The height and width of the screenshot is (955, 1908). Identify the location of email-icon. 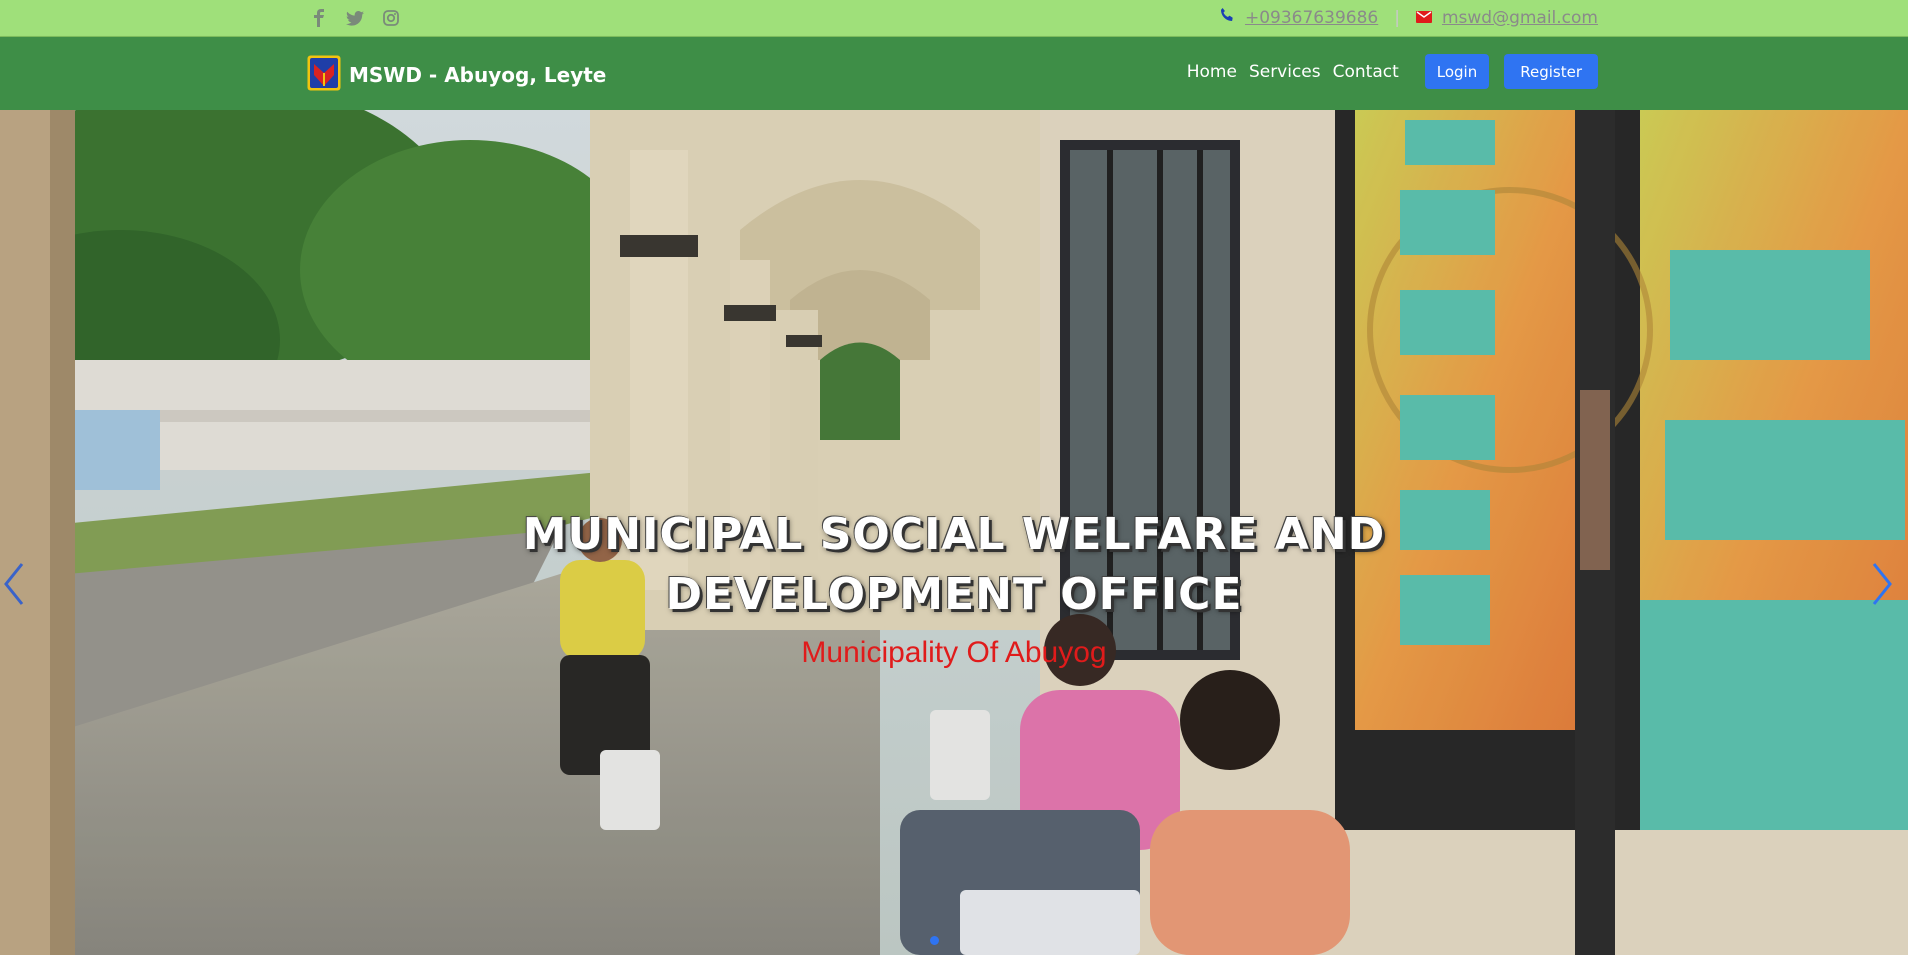
(1423, 18).